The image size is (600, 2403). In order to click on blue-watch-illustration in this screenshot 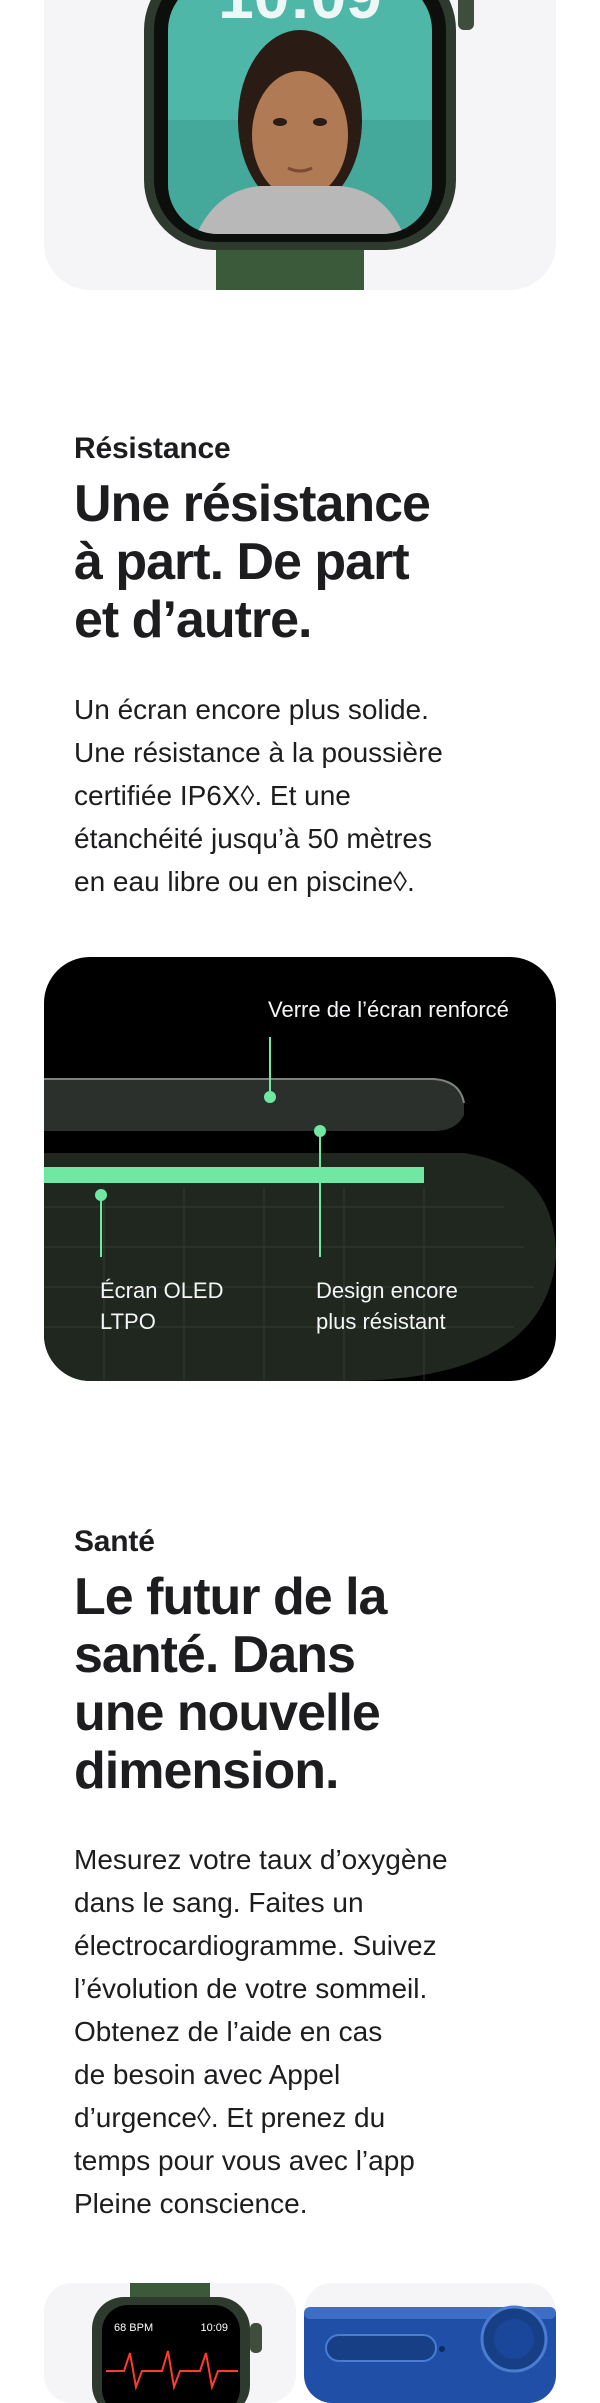, I will do `click(430, 2354)`.